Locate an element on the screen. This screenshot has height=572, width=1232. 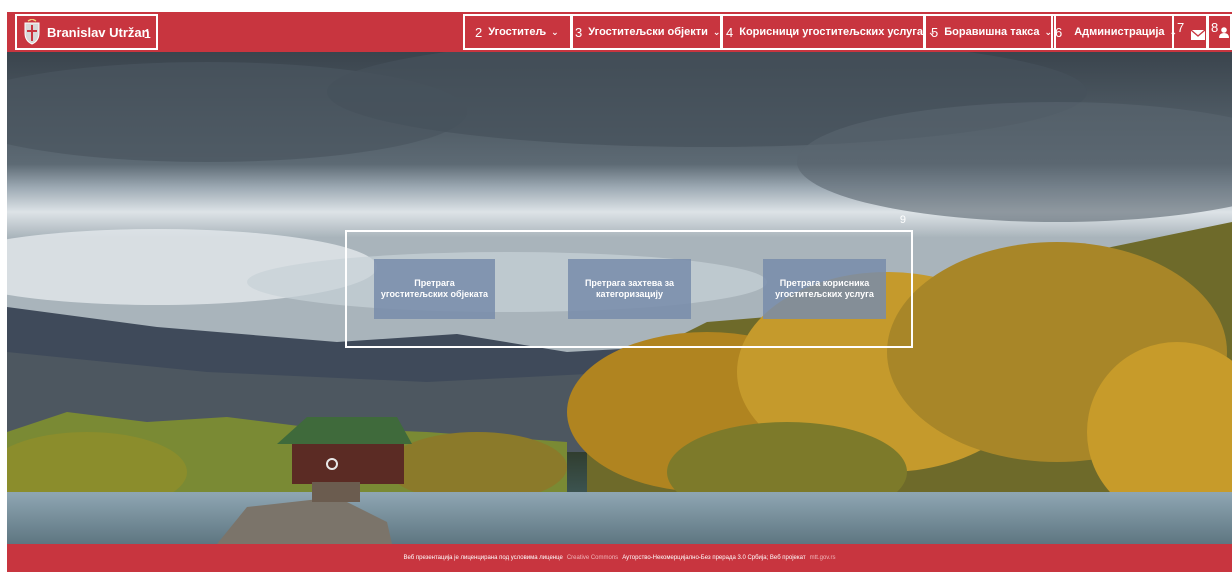
nav-label: Угоститељ is located at coordinates (517, 32).